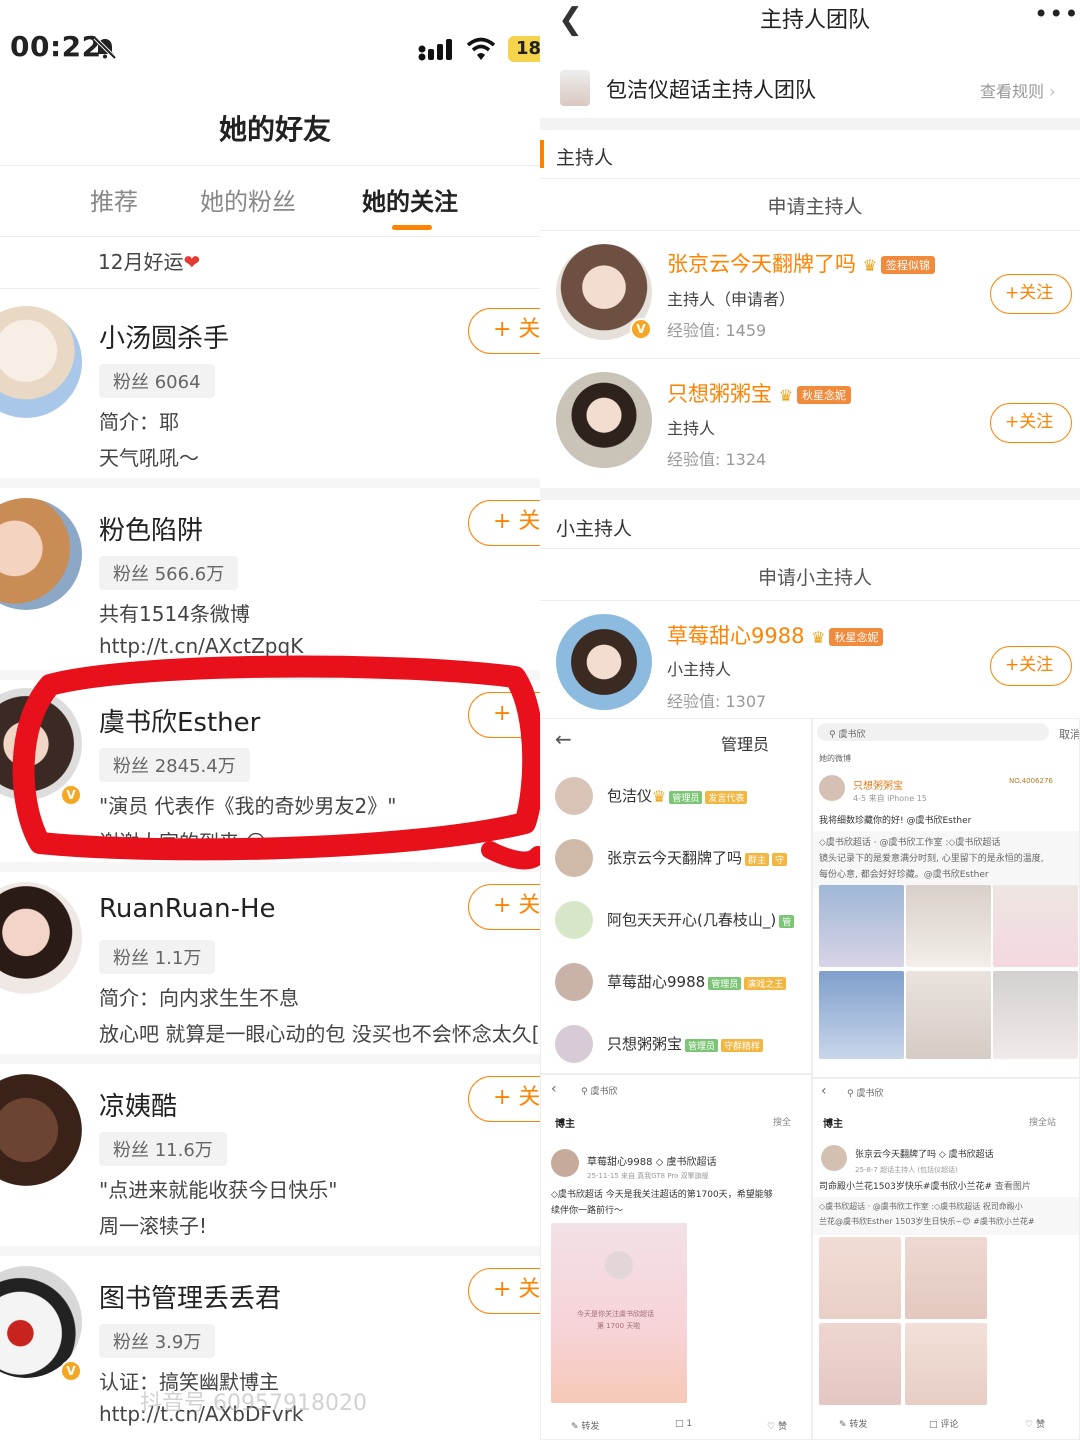 This screenshot has width=1080, height=1440. What do you see at coordinates (1018, 90) in the screenshot?
I see `view-rules-link: 查看规则 ›` at bounding box center [1018, 90].